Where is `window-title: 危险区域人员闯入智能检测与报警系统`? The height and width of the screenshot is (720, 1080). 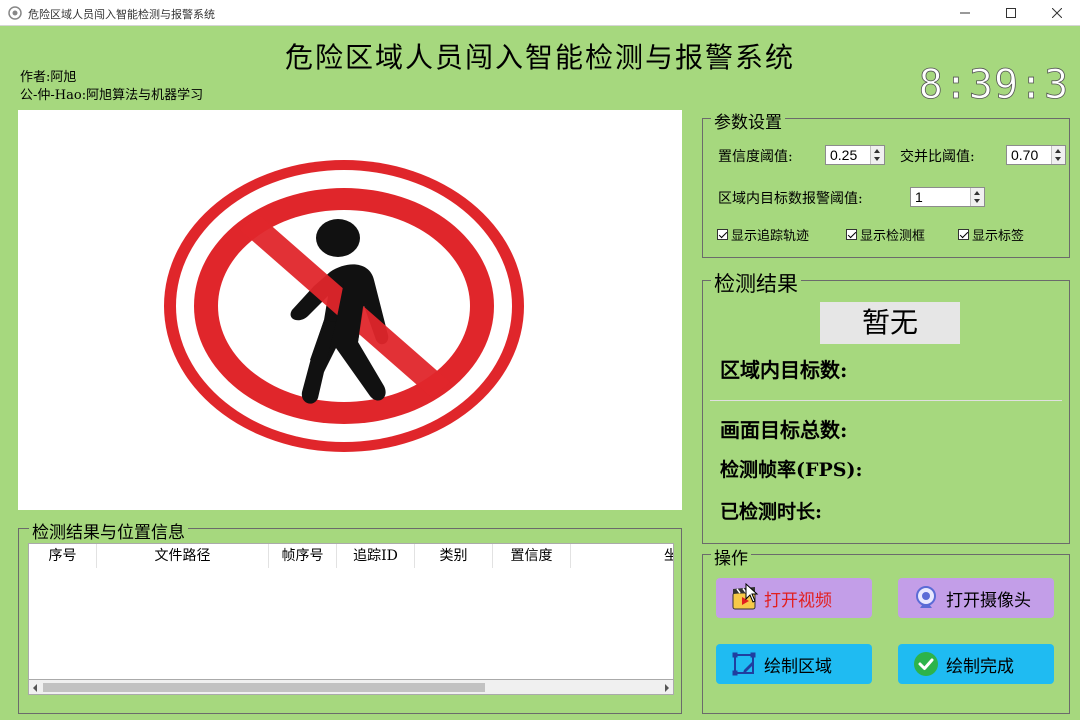 window-title: 危险区域人员闯入智能检测与报警系统 is located at coordinates (121, 14).